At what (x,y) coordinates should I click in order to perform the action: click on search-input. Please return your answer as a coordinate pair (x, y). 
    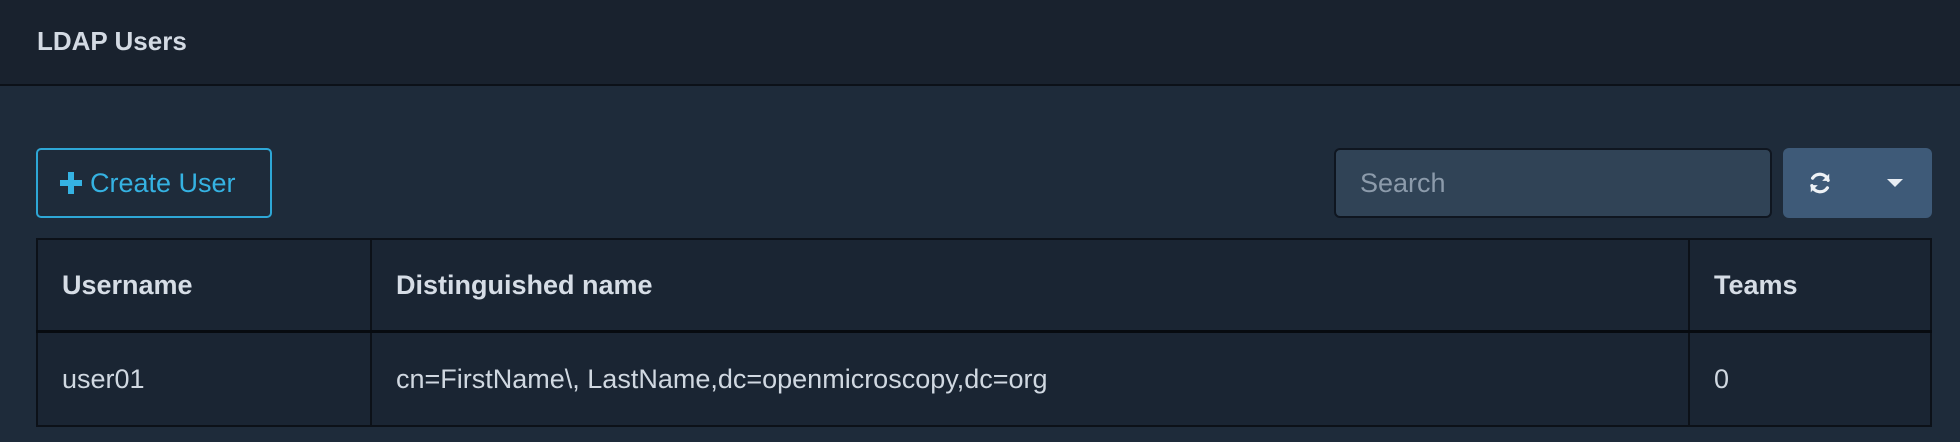
    Looking at the image, I should click on (1553, 183).